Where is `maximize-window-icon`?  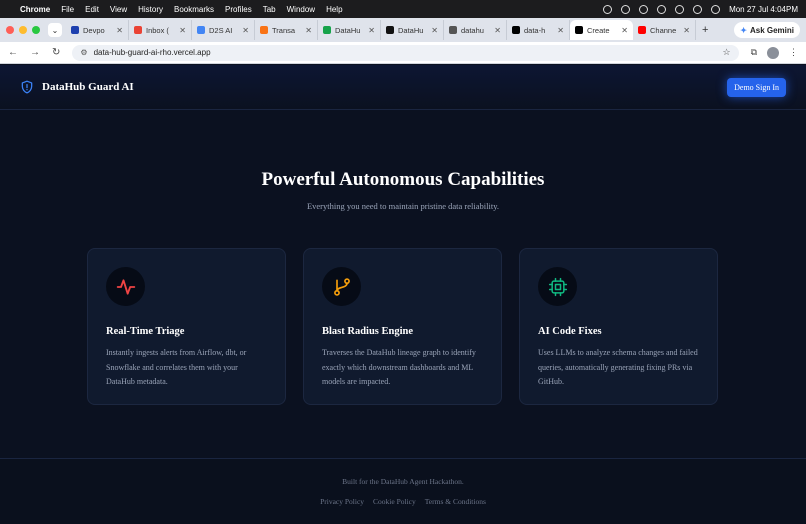 maximize-window-icon is located at coordinates (36, 30).